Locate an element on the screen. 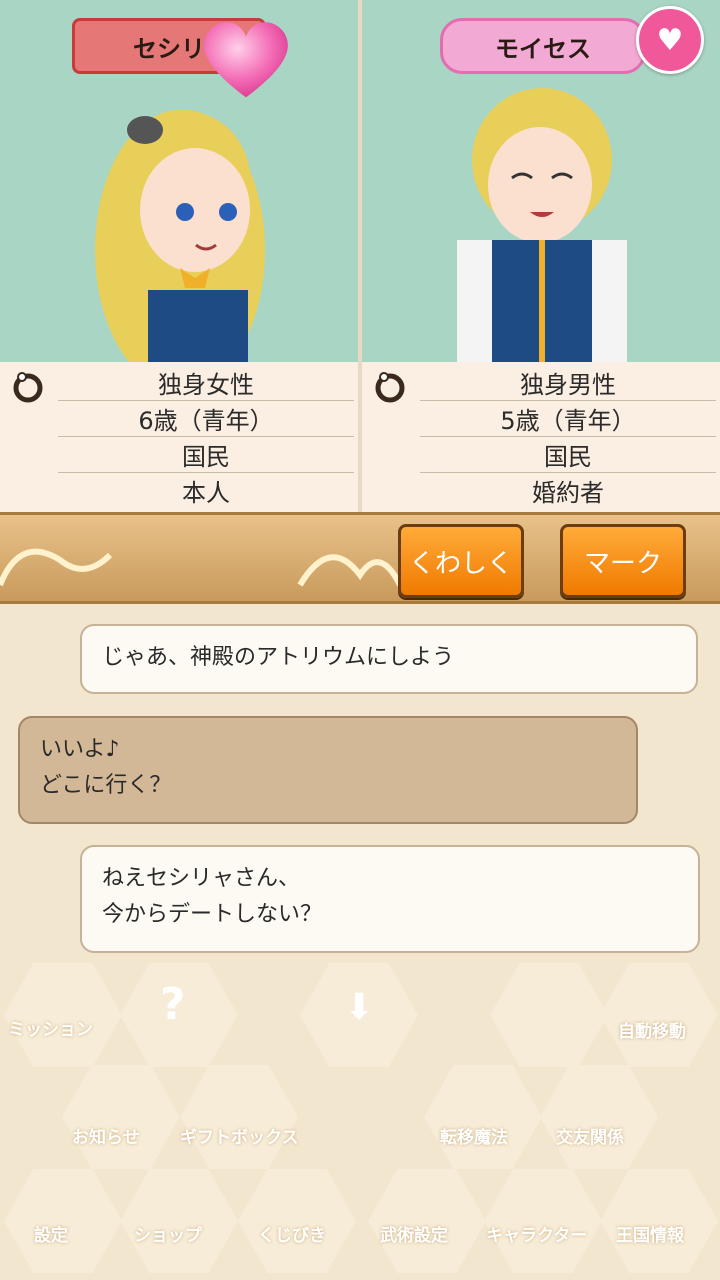 Image resolution: width=720 pixels, height=1280 pixels. info-relation-left: 本人 is located at coordinates (206, 492).